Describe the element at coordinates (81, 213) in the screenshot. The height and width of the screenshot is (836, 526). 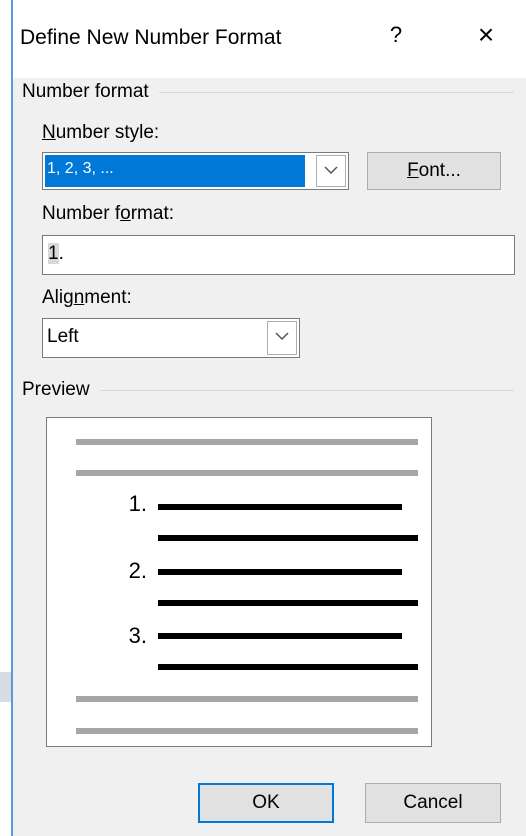
I see `number-format-label-text: Number f` at that location.